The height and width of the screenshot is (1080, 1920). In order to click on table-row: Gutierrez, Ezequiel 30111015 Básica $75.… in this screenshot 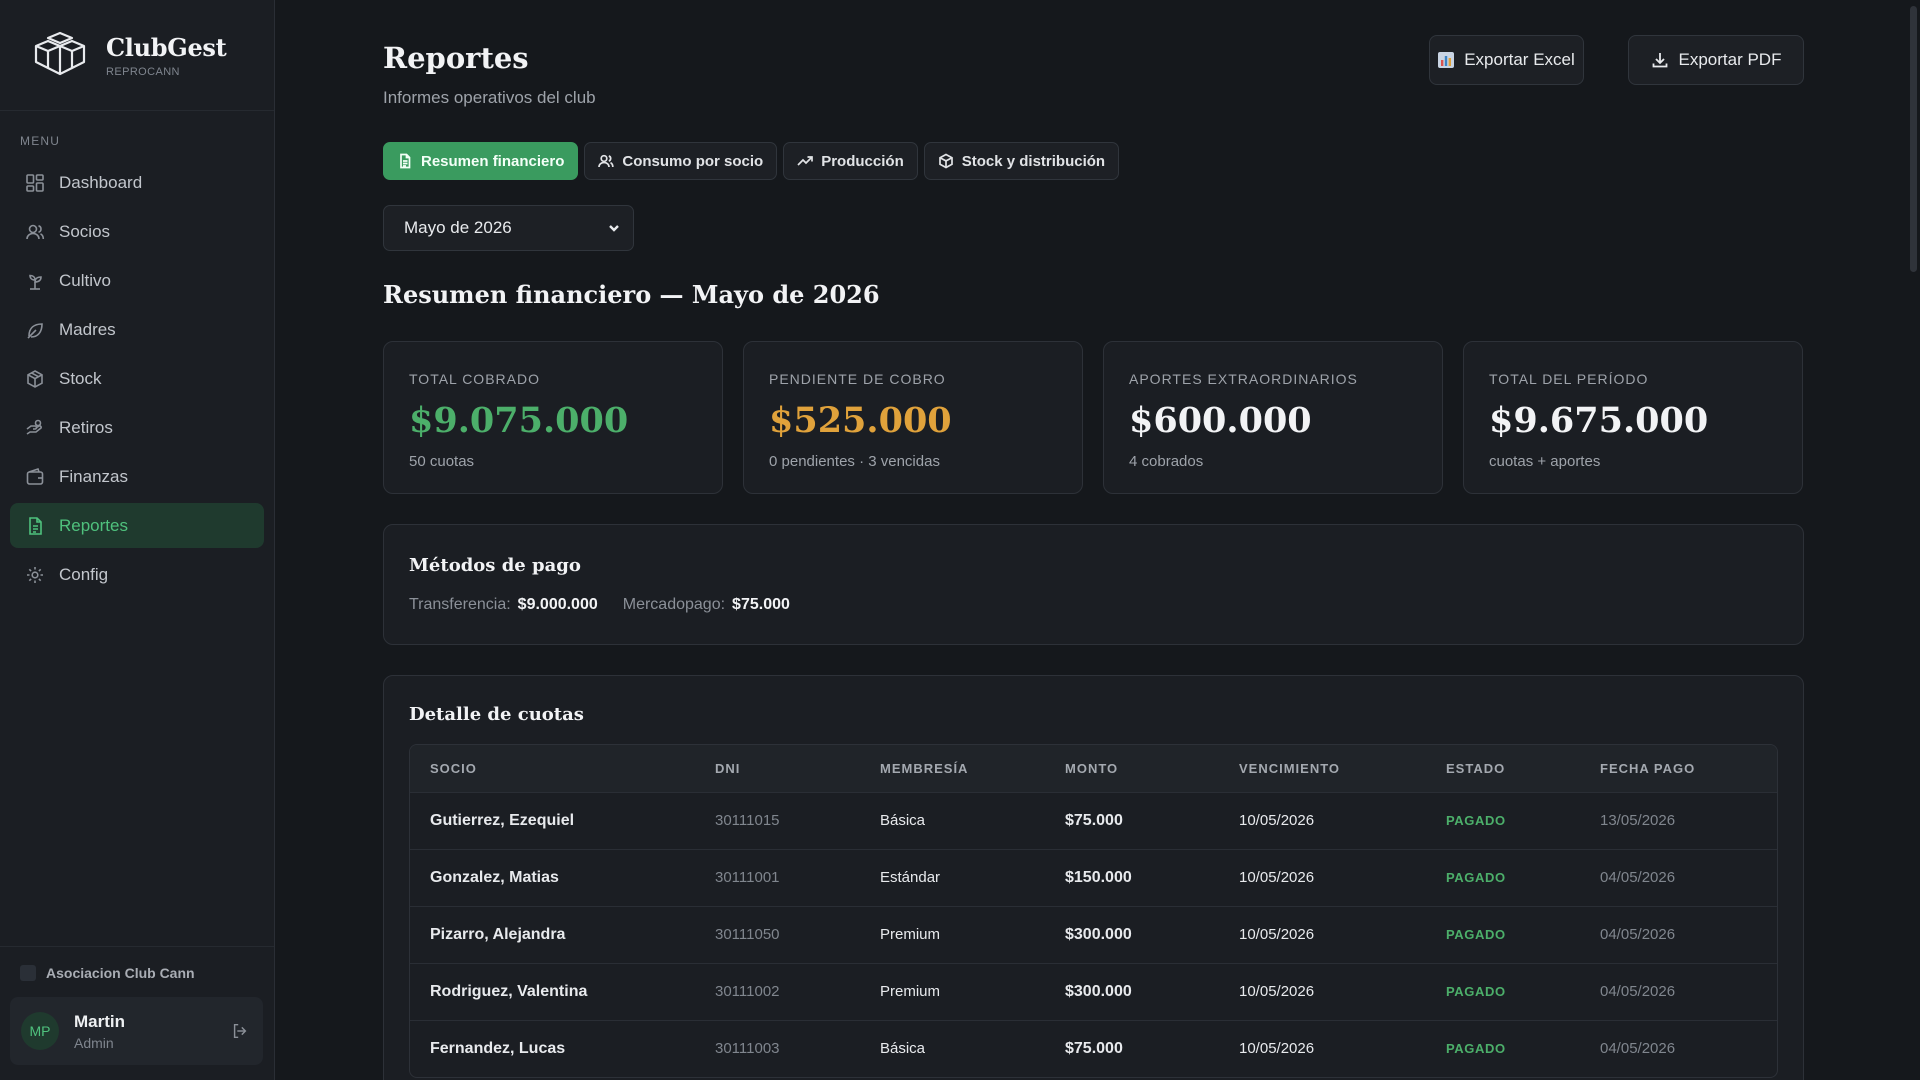, I will do `click(1093, 820)`.